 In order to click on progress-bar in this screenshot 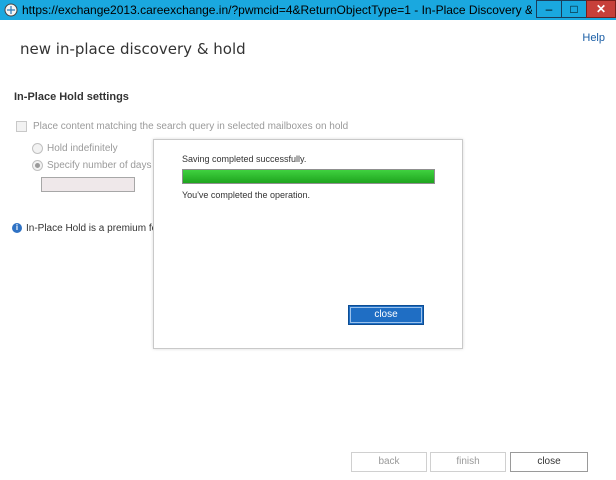, I will do `click(308, 176)`.